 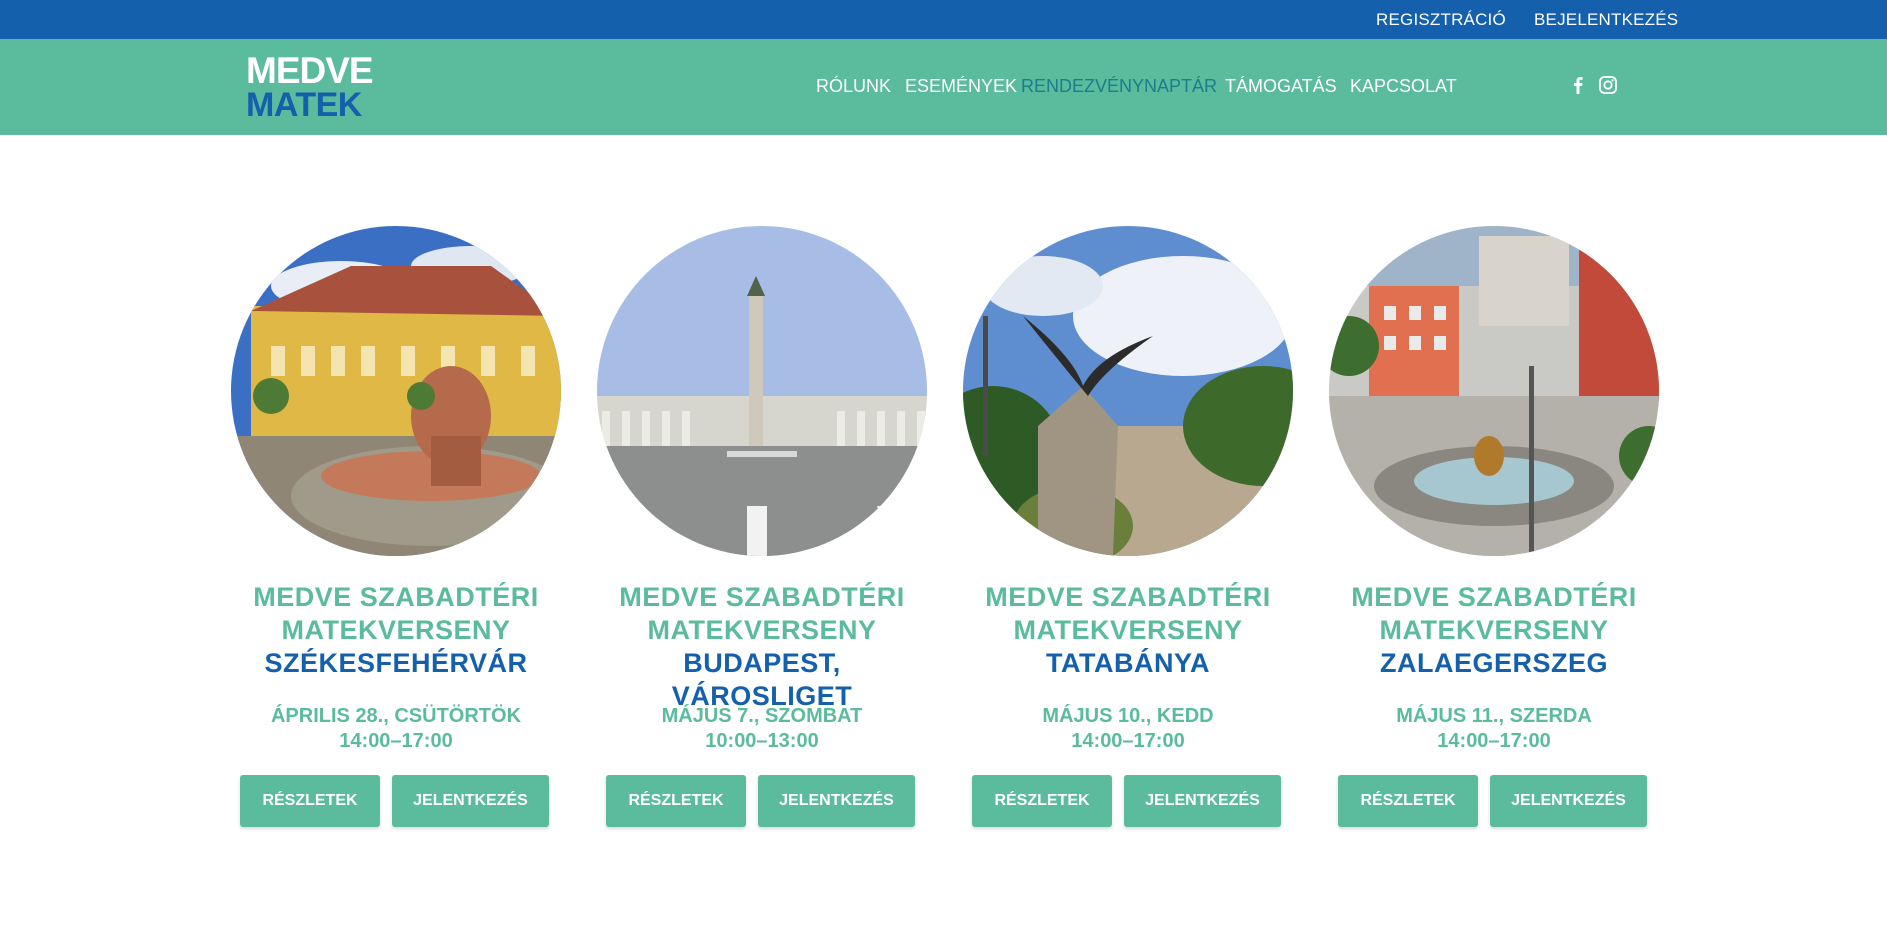 I want to click on logo-line-2: MATEK, so click(x=304, y=105).